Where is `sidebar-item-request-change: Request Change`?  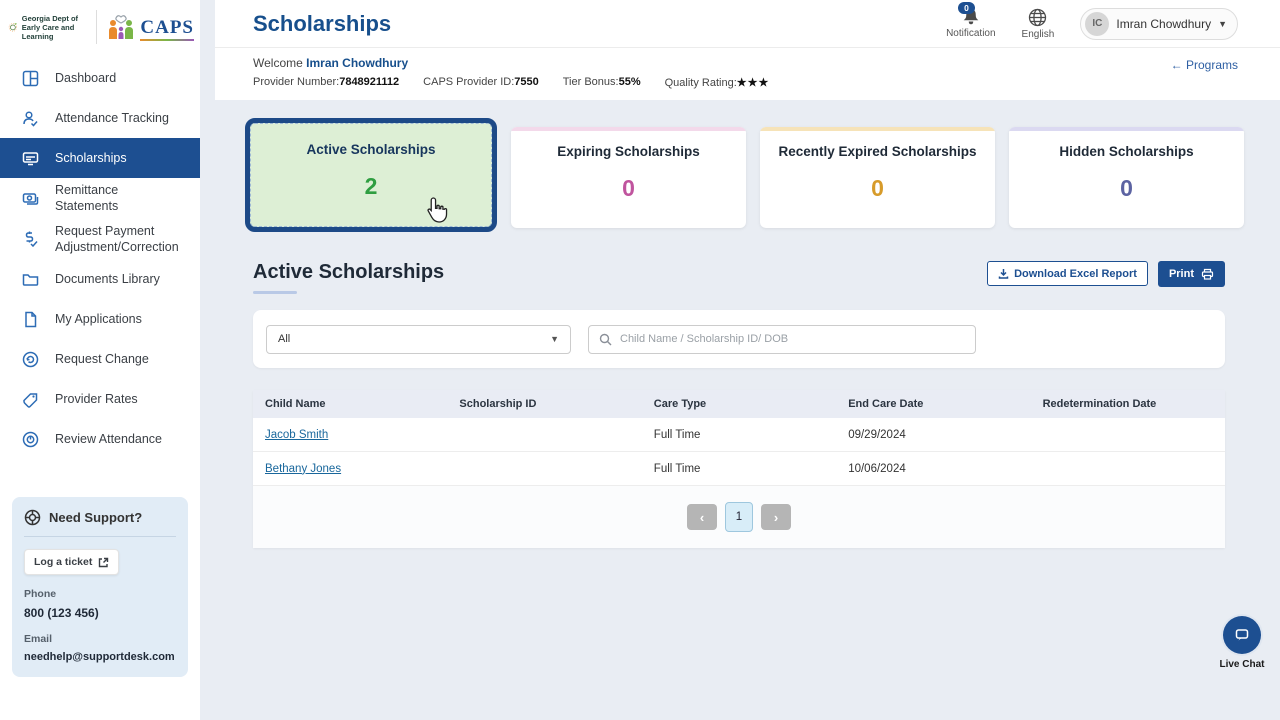 sidebar-item-request-change: Request Change is located at coordinates (100, 359).